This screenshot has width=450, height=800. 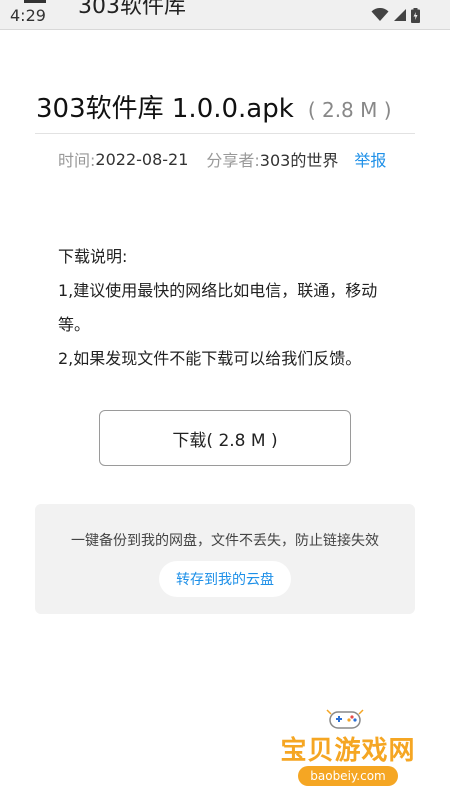 I want to click on watermark-logo: 宝贝游戏网 baobeiy.com, so click(x=348, y=749).